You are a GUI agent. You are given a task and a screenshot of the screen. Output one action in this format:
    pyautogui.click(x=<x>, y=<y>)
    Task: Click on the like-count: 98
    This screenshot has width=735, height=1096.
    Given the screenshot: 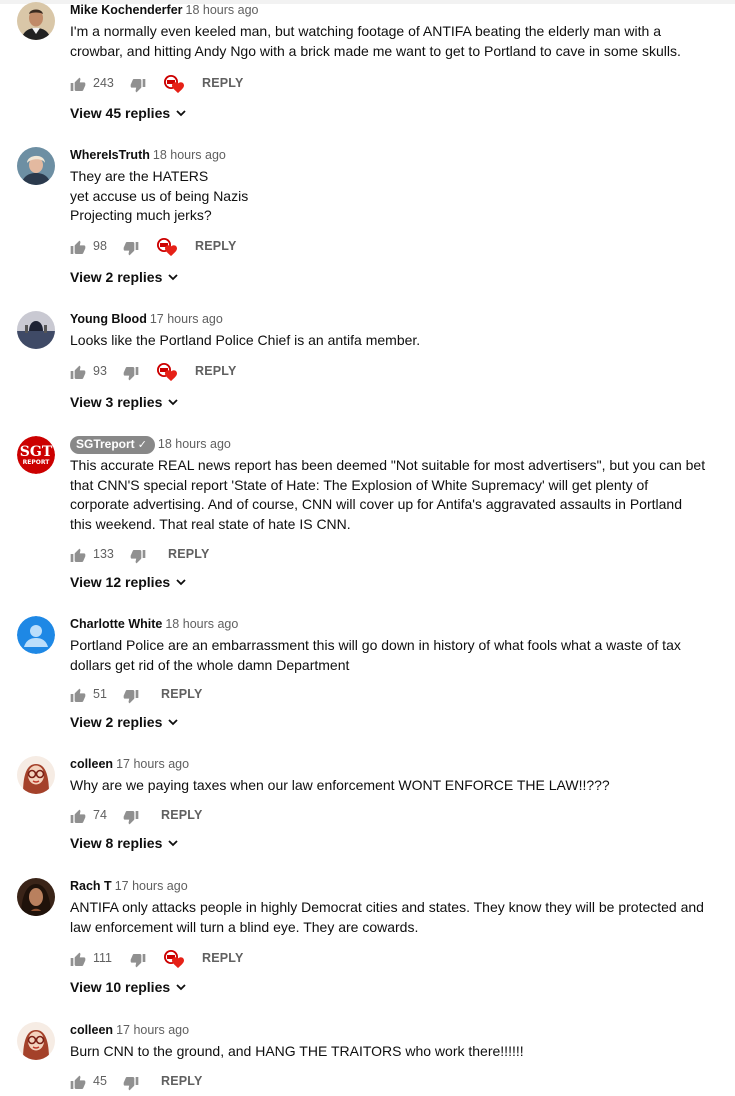 What is the action you would take?
    pyautogui.click(x=100, y=246)
    